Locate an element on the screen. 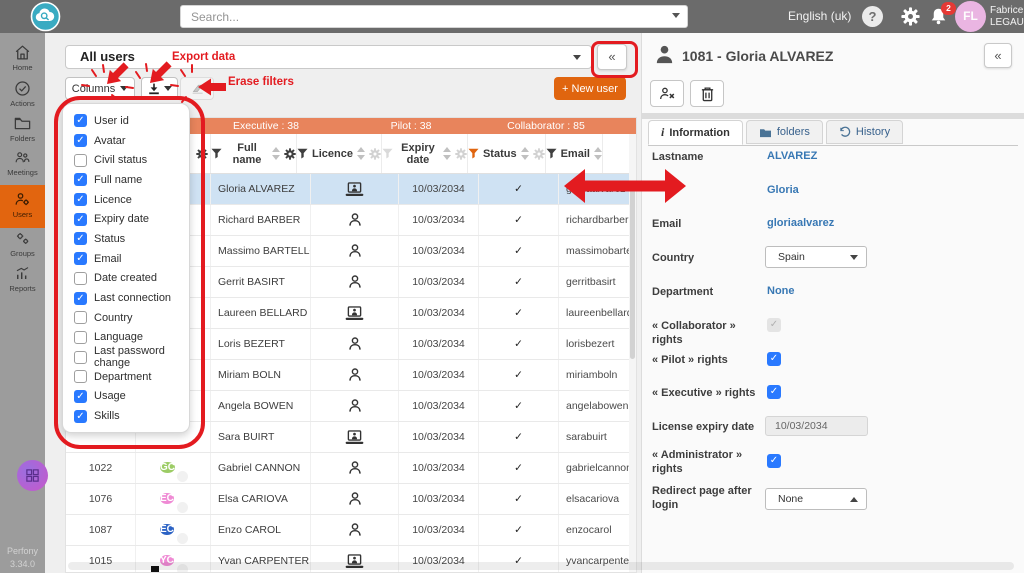  column-toggle-item: Licence is located at coordinates (126, 200).